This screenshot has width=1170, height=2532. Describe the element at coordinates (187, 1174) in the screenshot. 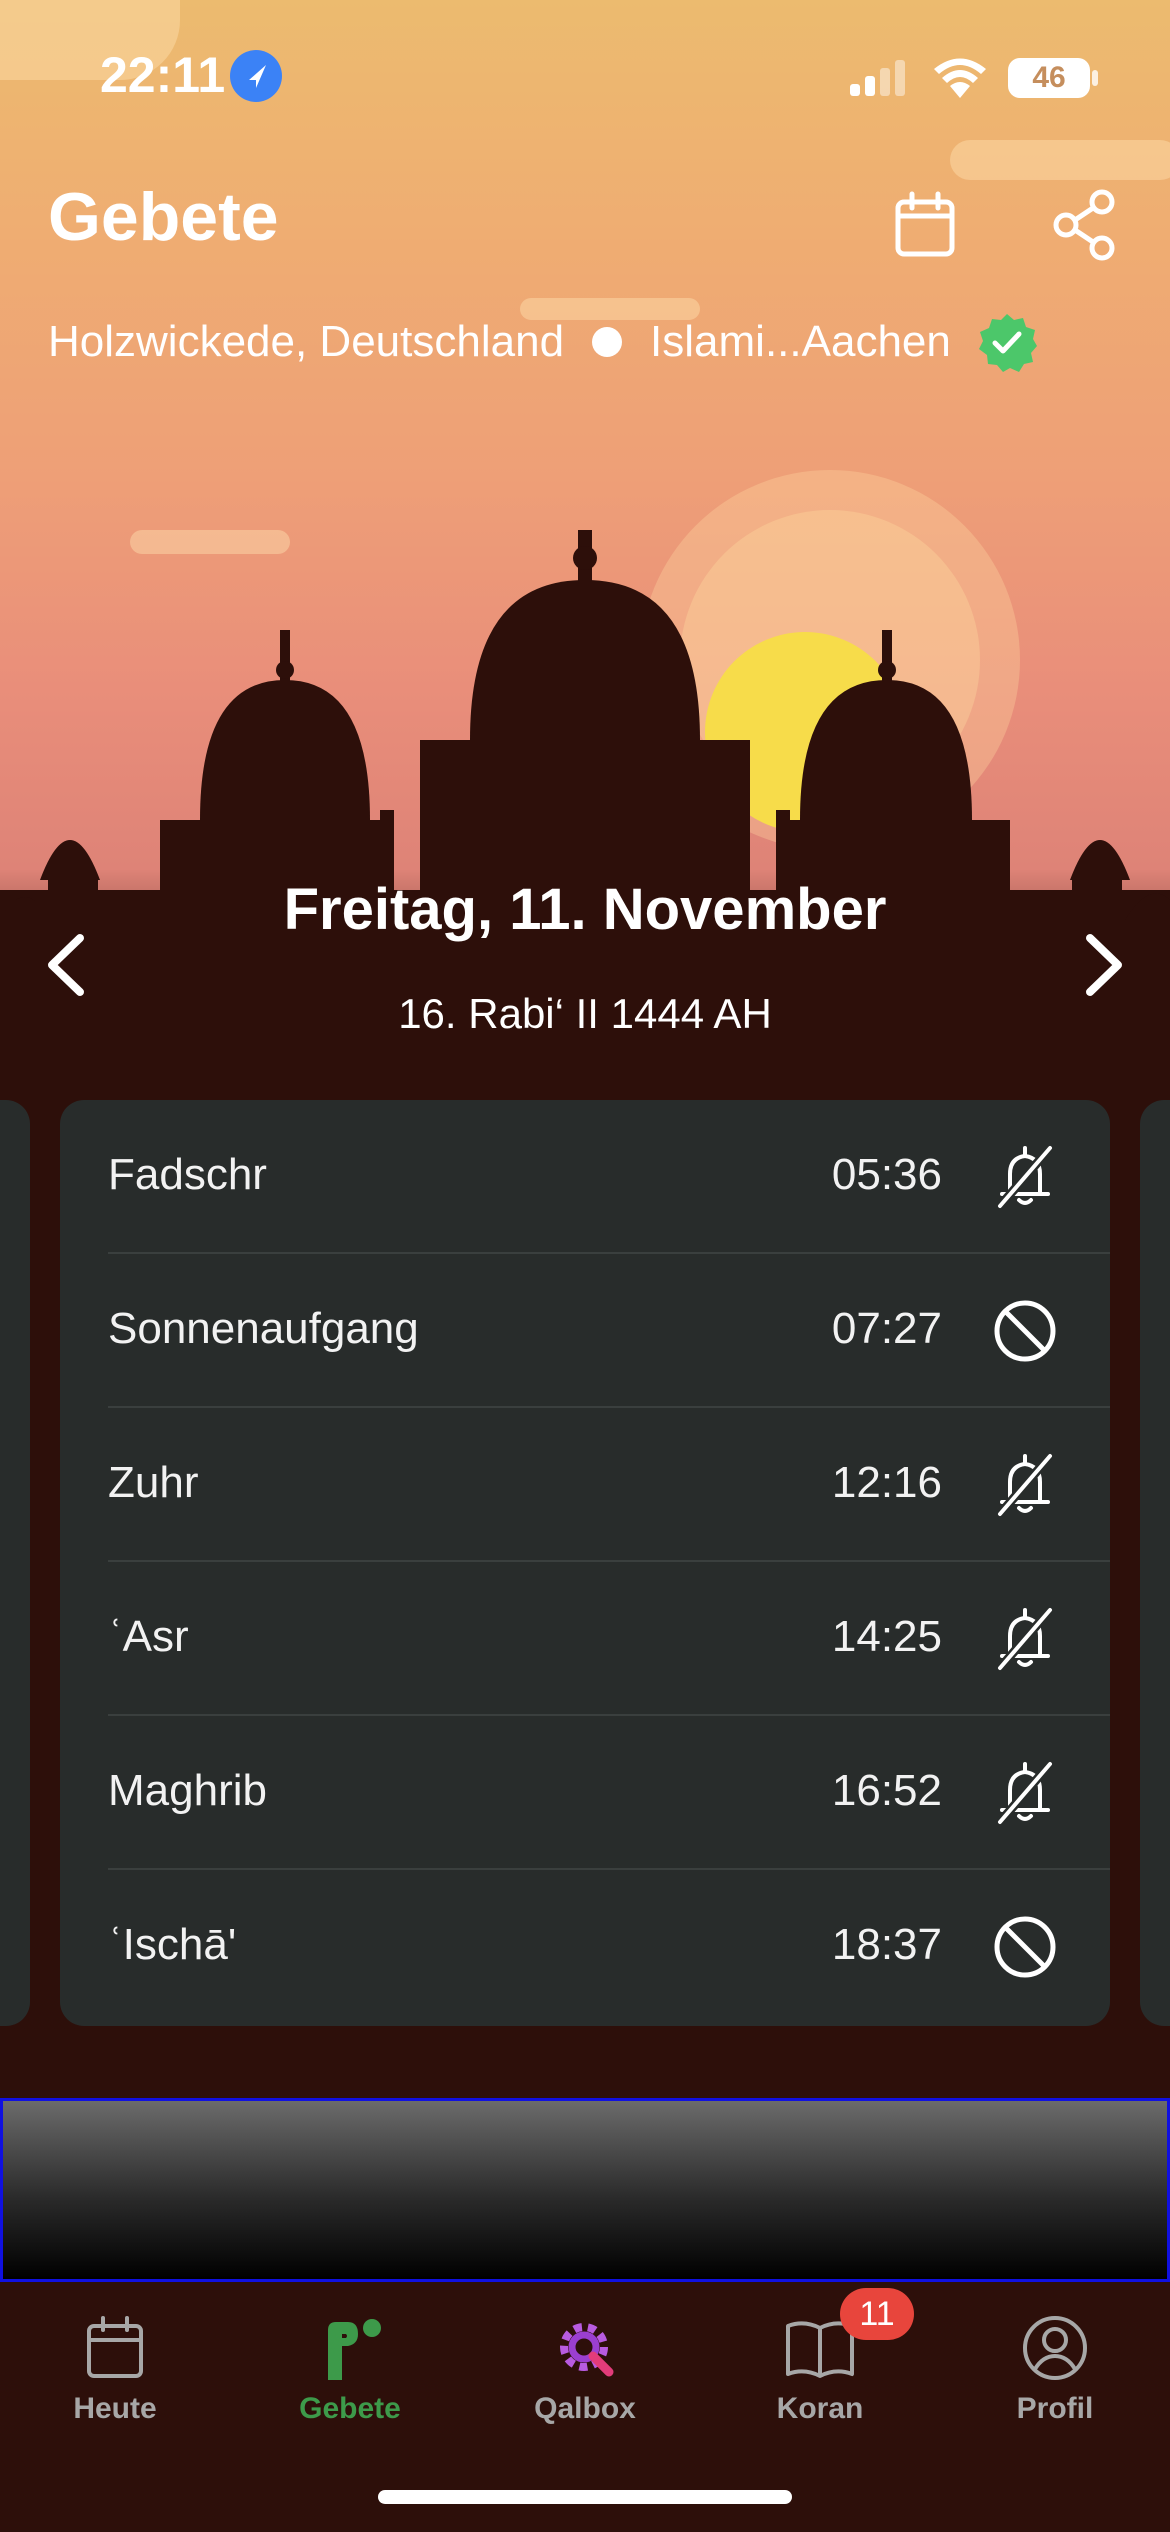

I see `prayer-name: Fadschr` at that location.